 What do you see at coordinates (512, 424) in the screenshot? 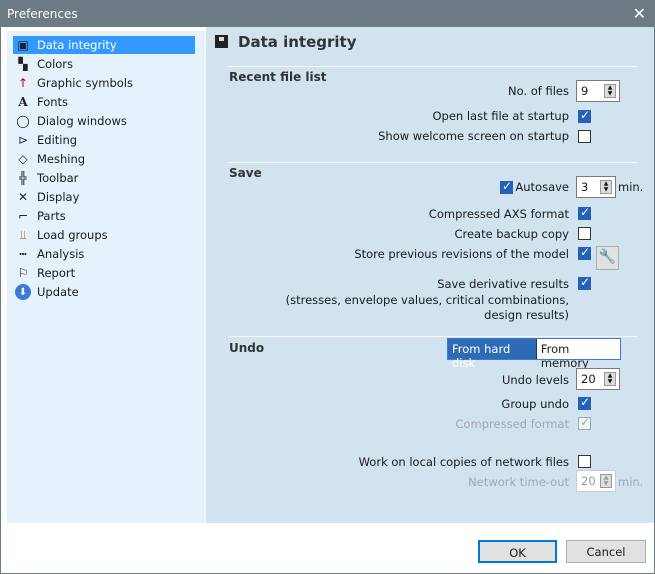
I see `compressed-format-label: Compressed format` at bounding box center [512, 424].